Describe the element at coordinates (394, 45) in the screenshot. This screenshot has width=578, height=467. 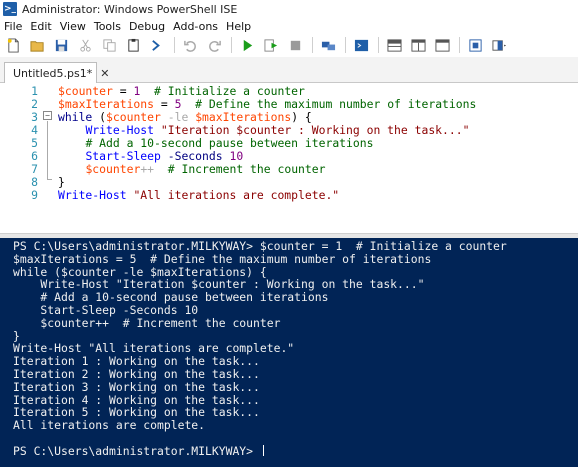
I see `layout-top-icon` at that location.